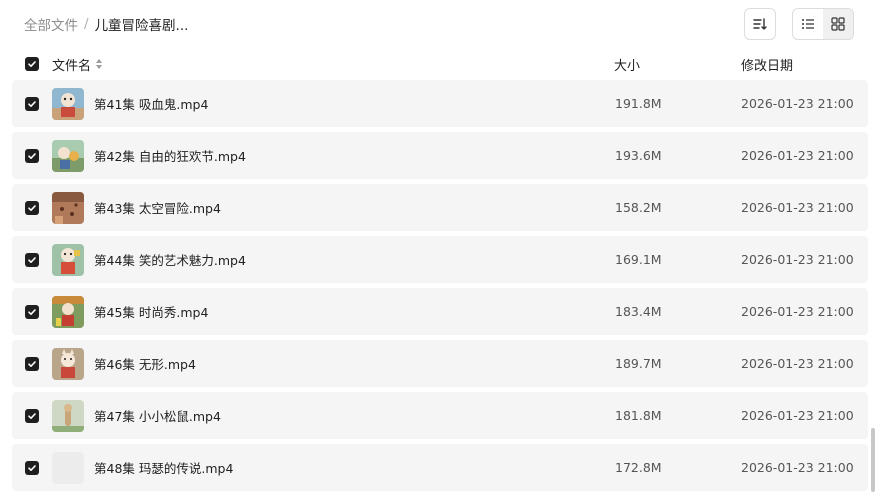 This screenshot has height=495, width=878. Describe the element at coordinates (440, 259) in the screenshot. I see `file-row: 第44集 笑的艺术魅力.mp4 169.1M 2026-01-23 21:00` at that location.